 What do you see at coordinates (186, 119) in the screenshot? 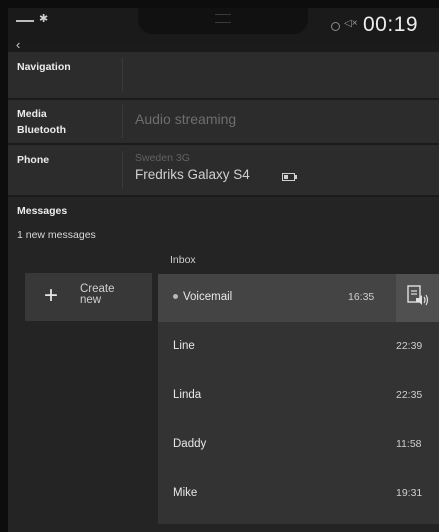
I see `media-value: Audio streaming` at bounding box center [186, 119].